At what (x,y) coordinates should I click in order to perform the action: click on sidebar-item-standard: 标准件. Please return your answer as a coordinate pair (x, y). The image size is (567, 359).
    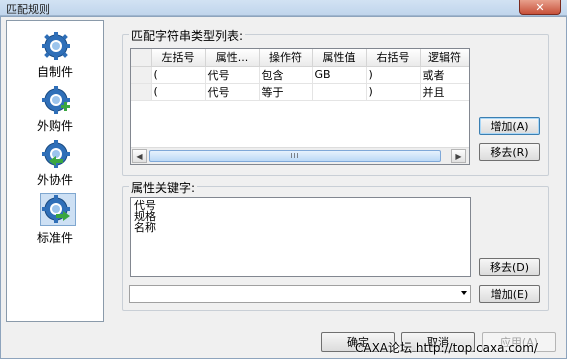
    Looking at the image, I should click on (55, 219).